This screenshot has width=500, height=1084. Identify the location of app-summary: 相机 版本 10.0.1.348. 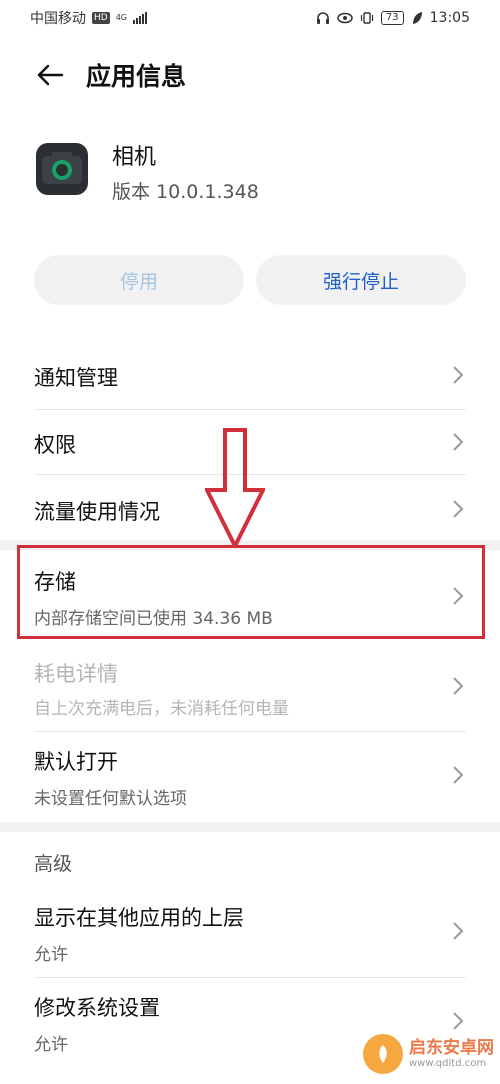
(250, 175).